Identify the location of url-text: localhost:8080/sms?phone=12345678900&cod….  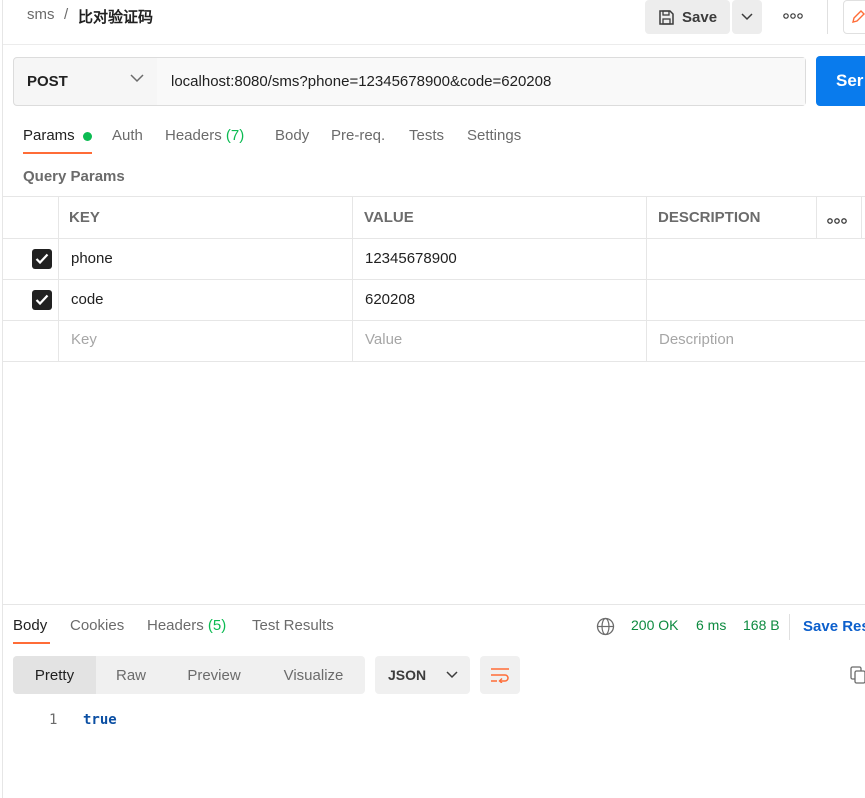
(361, 81).